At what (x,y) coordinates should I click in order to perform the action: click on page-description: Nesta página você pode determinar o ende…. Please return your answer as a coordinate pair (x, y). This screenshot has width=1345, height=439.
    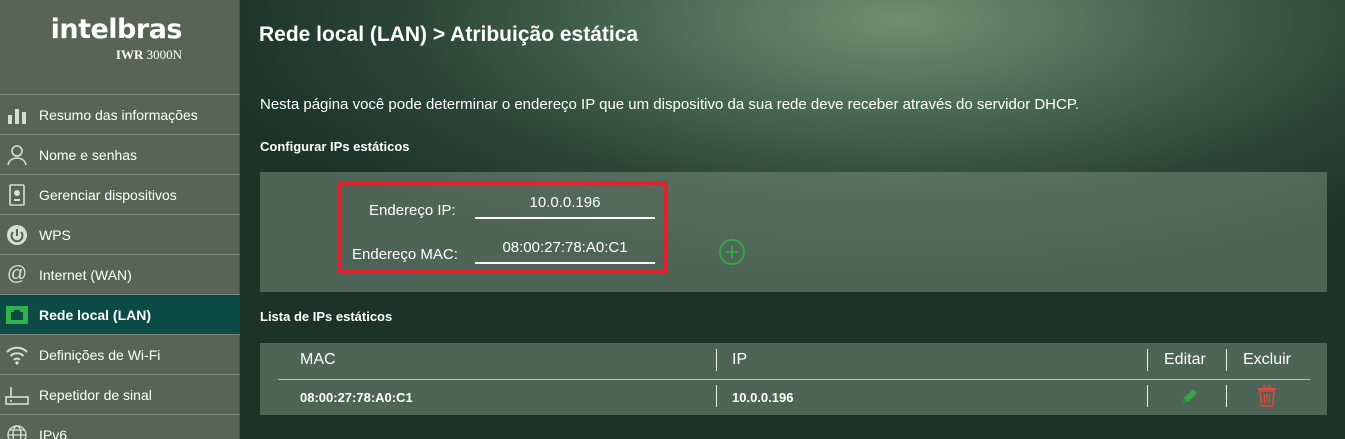
    Looking at the image, I should click on (670, 104).